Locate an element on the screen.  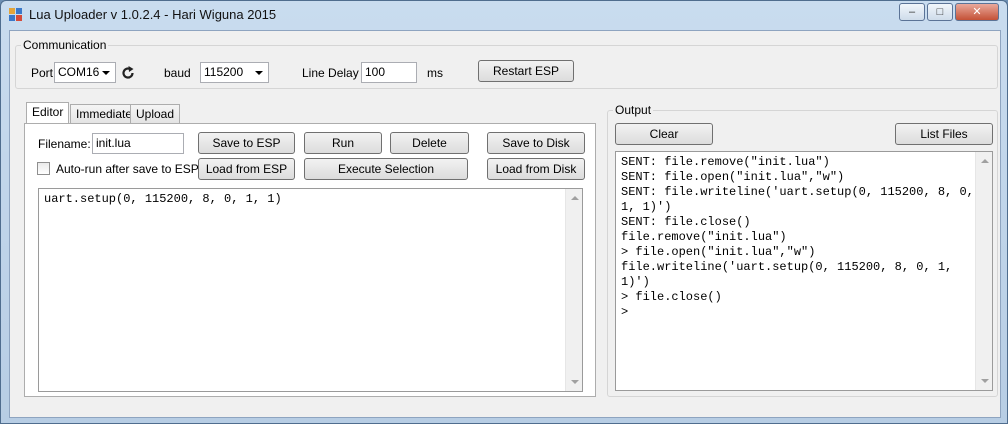
execute-selection-button: Execute Selection is located at coordinates (386, 169).